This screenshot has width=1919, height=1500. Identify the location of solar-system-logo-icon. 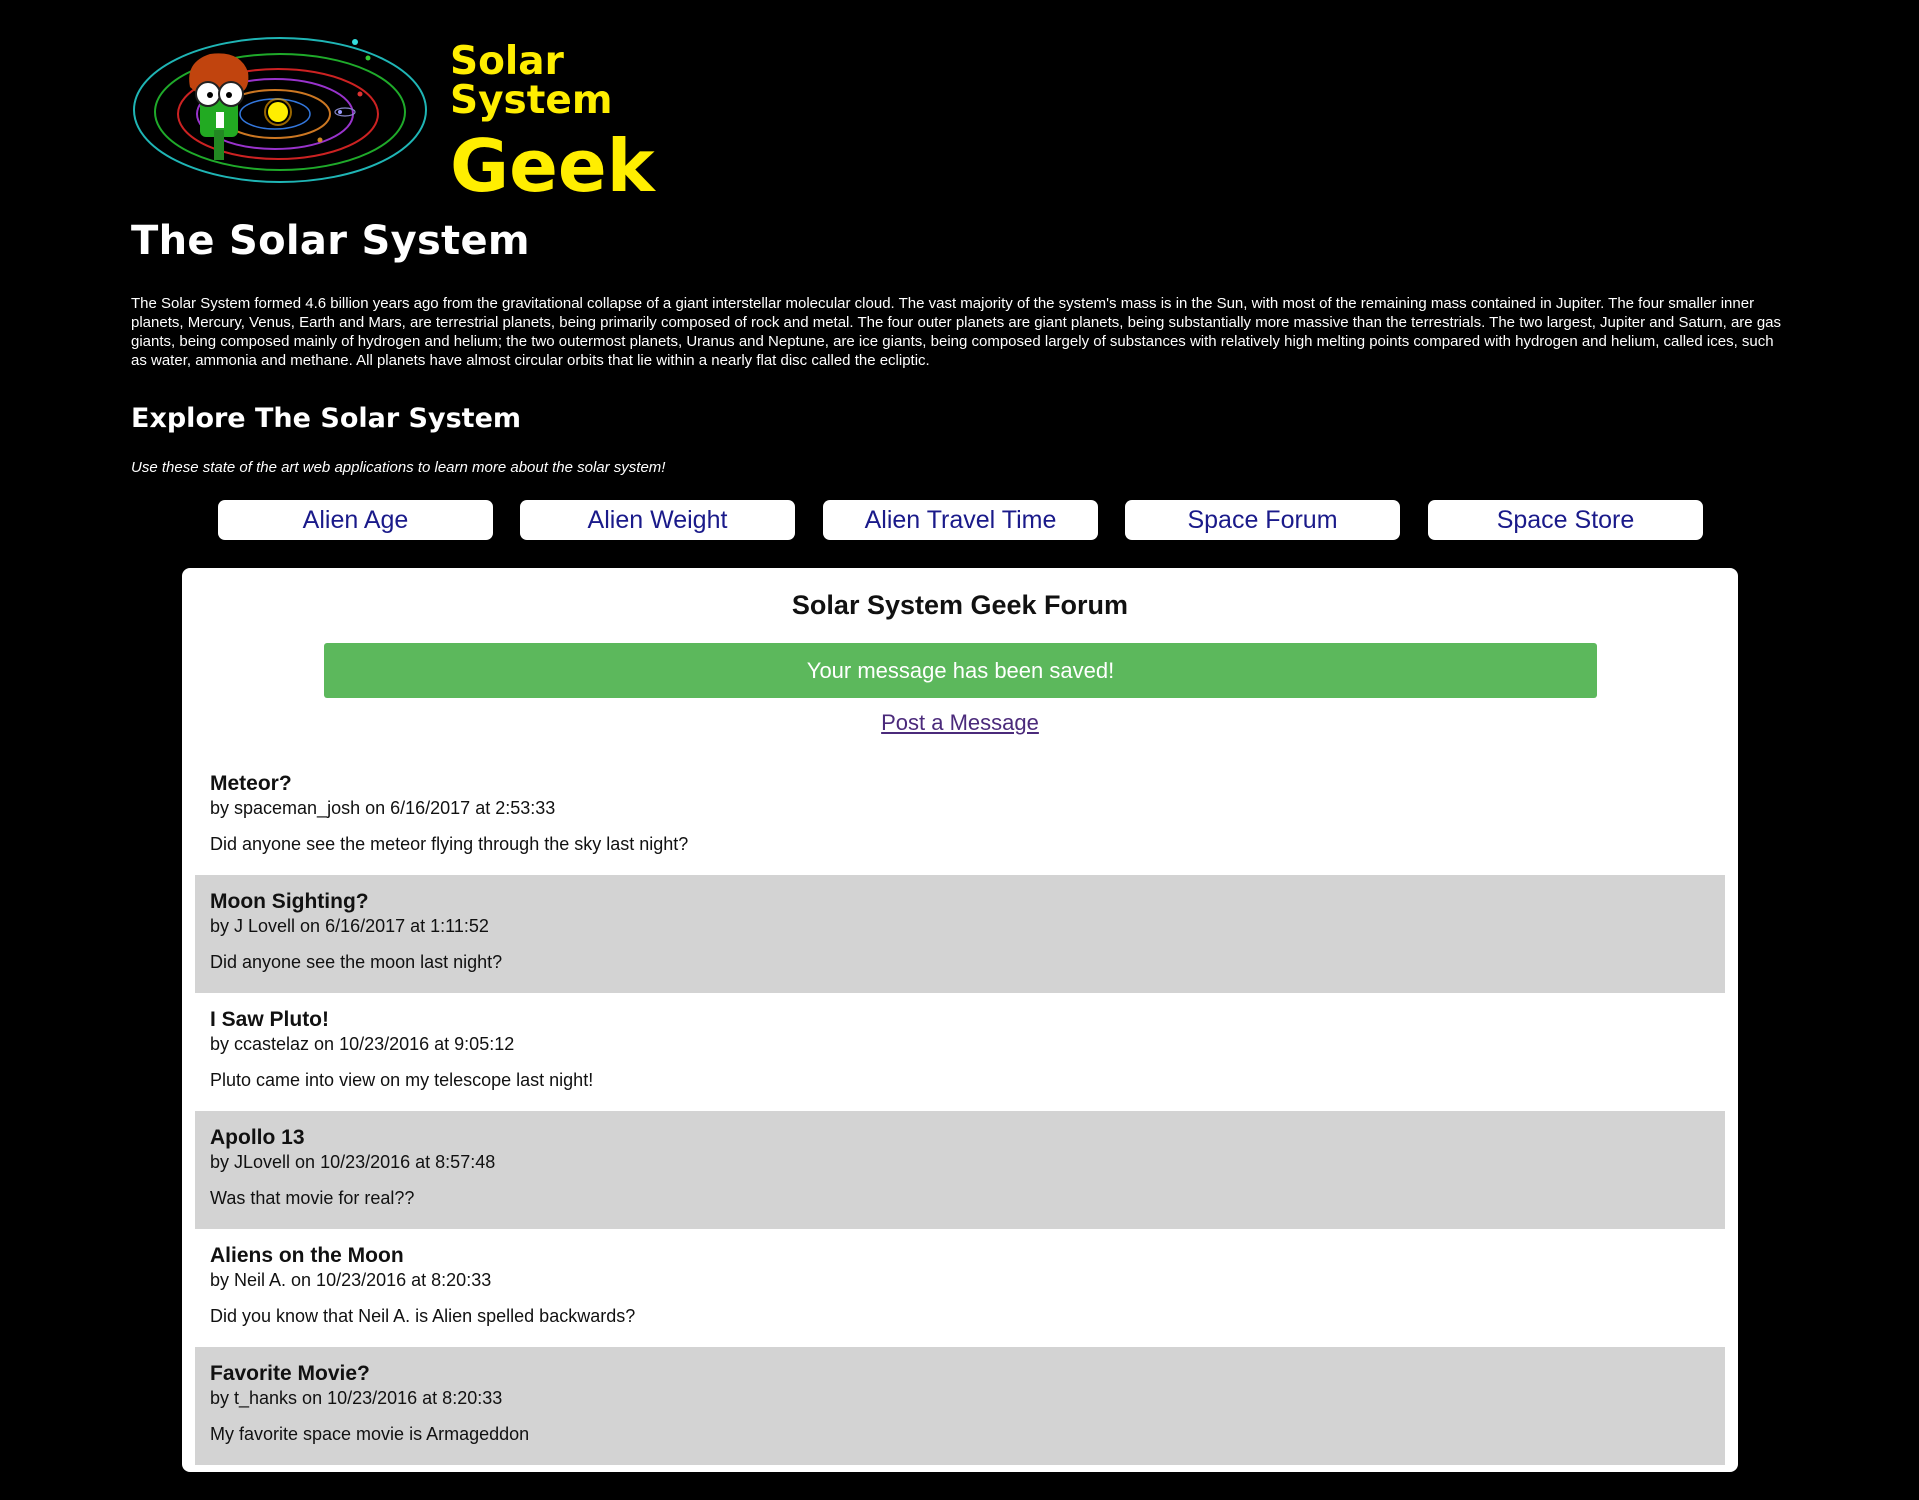
(280, 112).